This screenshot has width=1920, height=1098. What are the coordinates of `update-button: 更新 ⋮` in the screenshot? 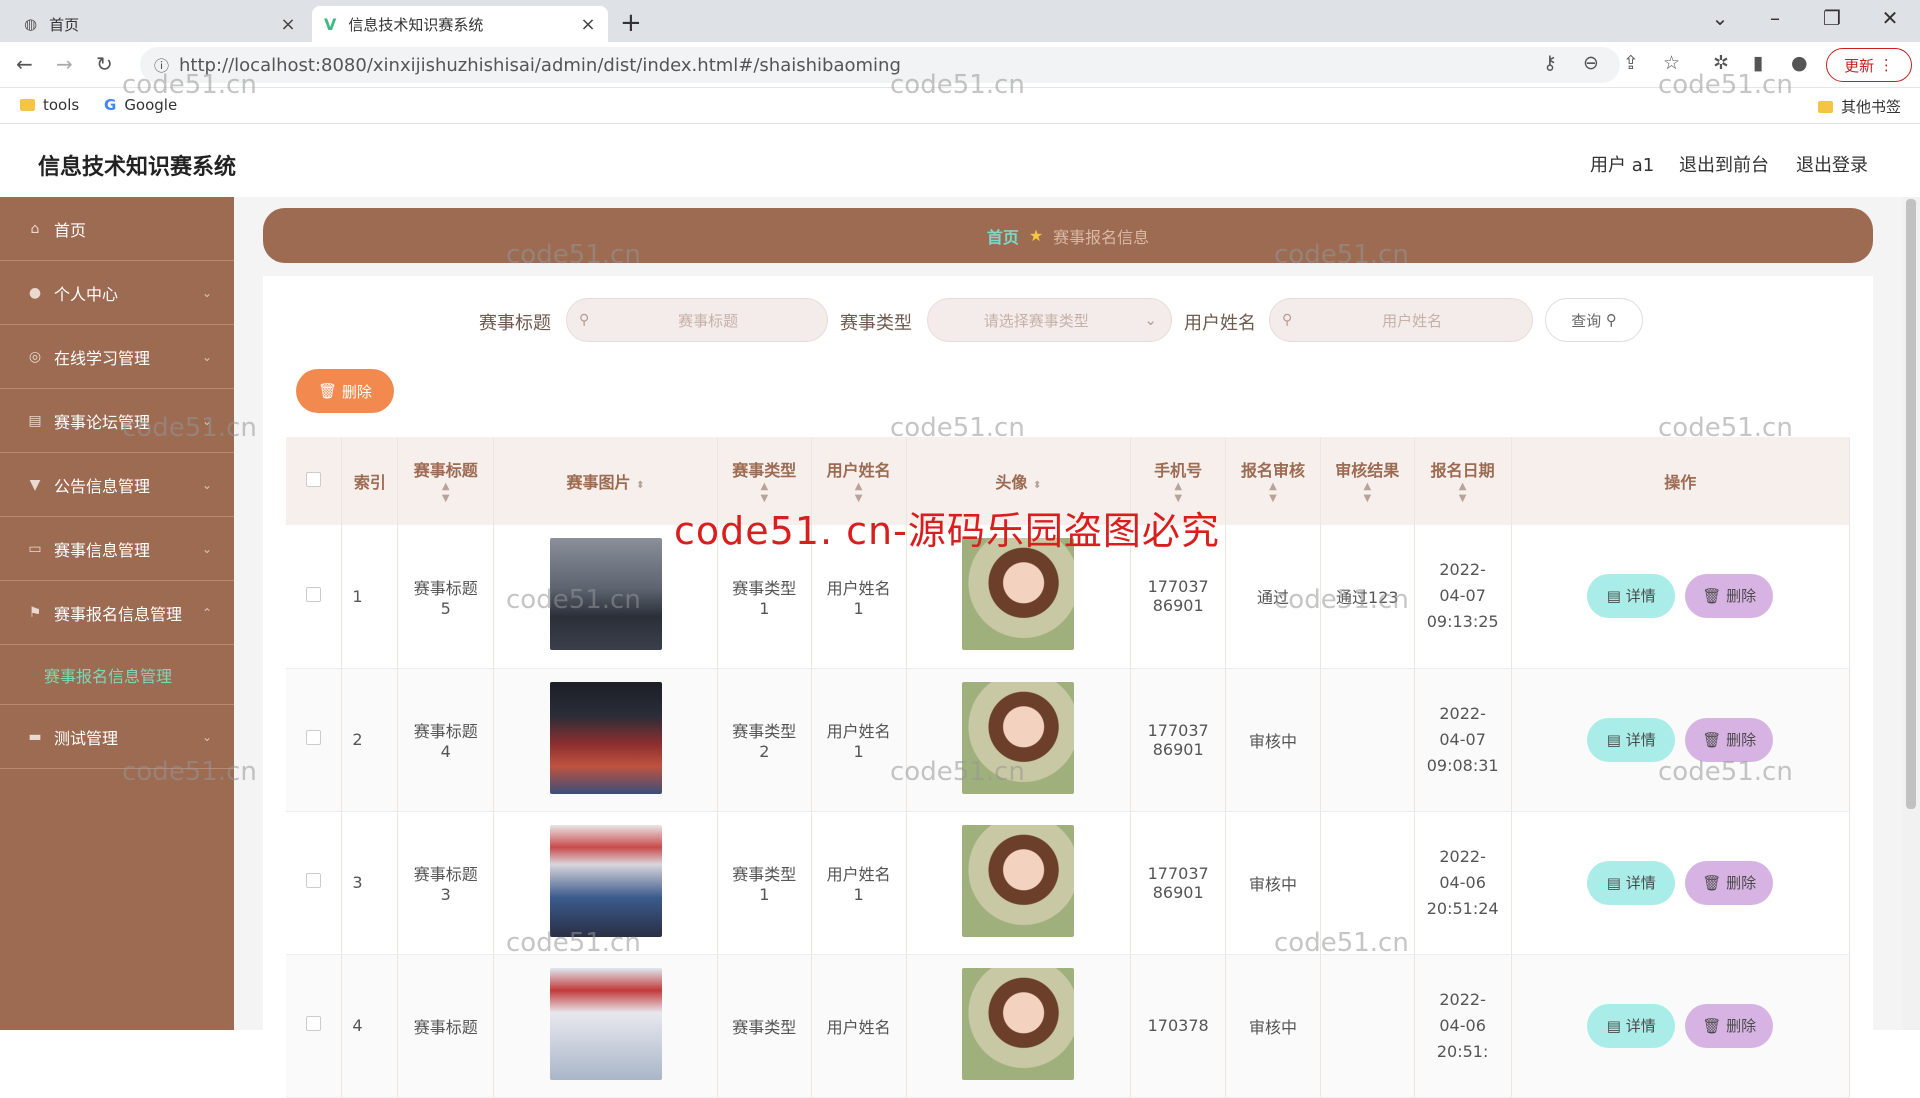 It's located at (1869, 65).